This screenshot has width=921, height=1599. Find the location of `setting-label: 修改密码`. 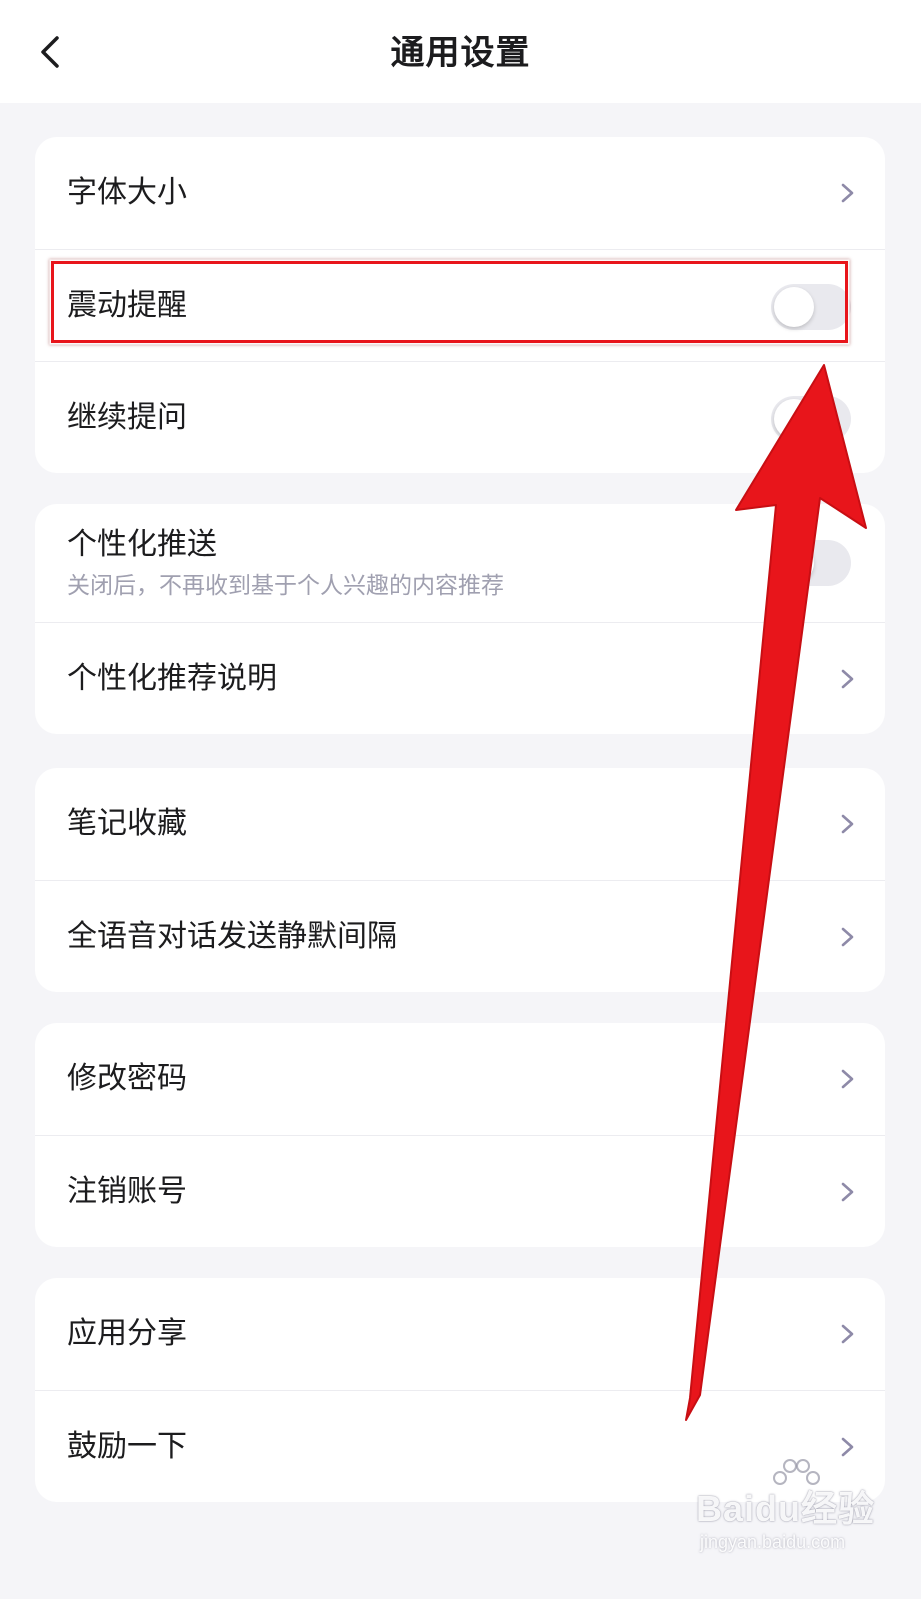

setting-label: 修改密码 is located at coordinates (127, 1078).